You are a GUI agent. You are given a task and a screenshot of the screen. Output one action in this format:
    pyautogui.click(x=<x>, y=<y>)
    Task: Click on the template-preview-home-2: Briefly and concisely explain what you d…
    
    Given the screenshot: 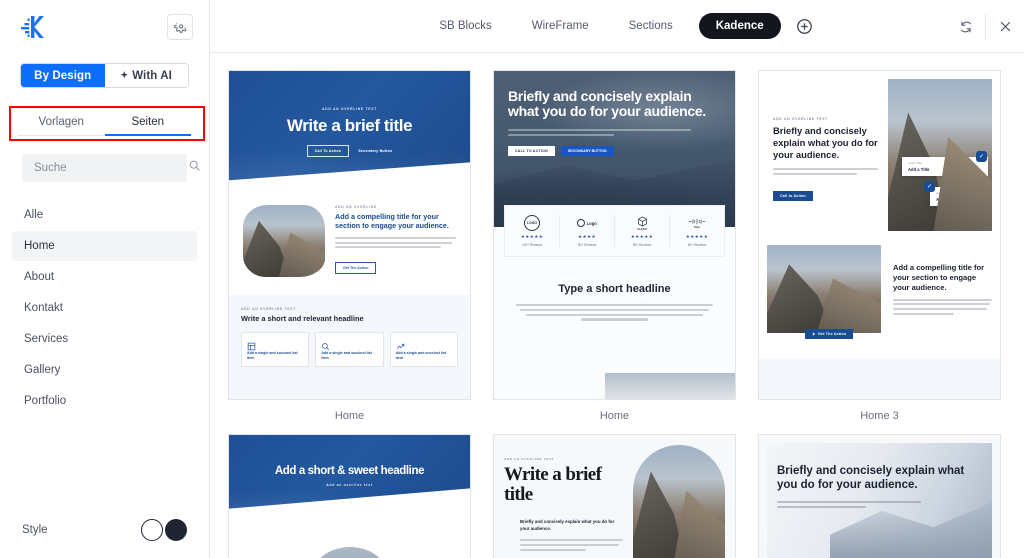 What is the action you would take?
    pyautogui.click(x=614, y=235)
    